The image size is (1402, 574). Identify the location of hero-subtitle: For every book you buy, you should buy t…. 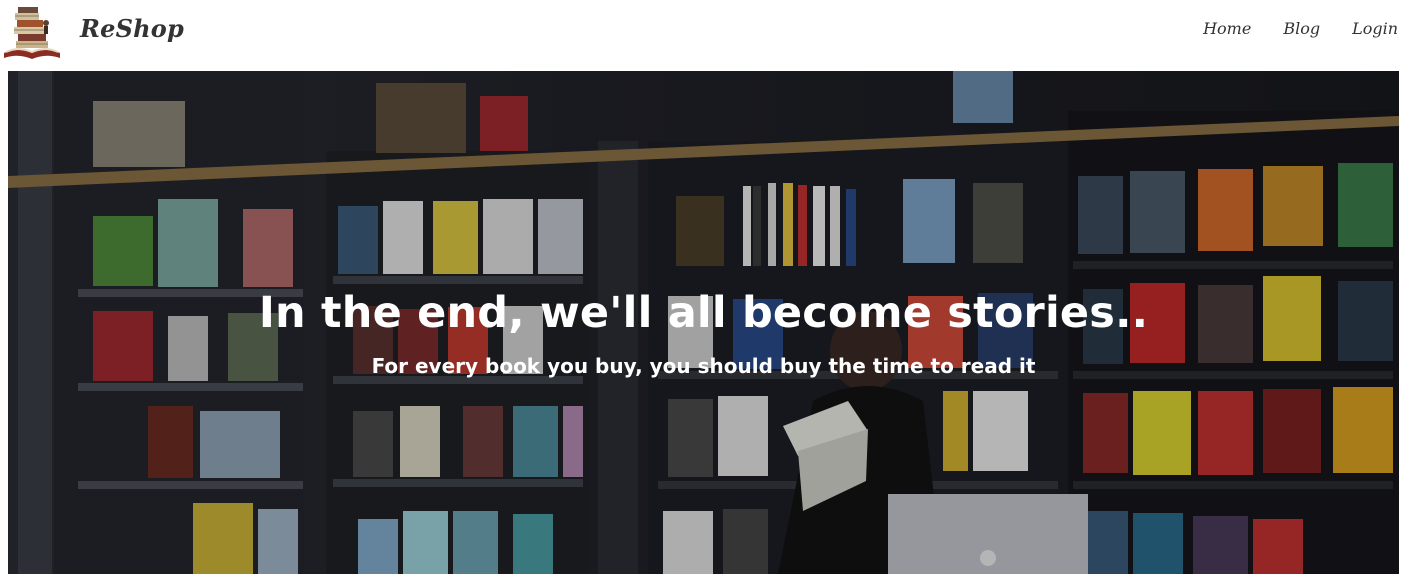
(703, 366).